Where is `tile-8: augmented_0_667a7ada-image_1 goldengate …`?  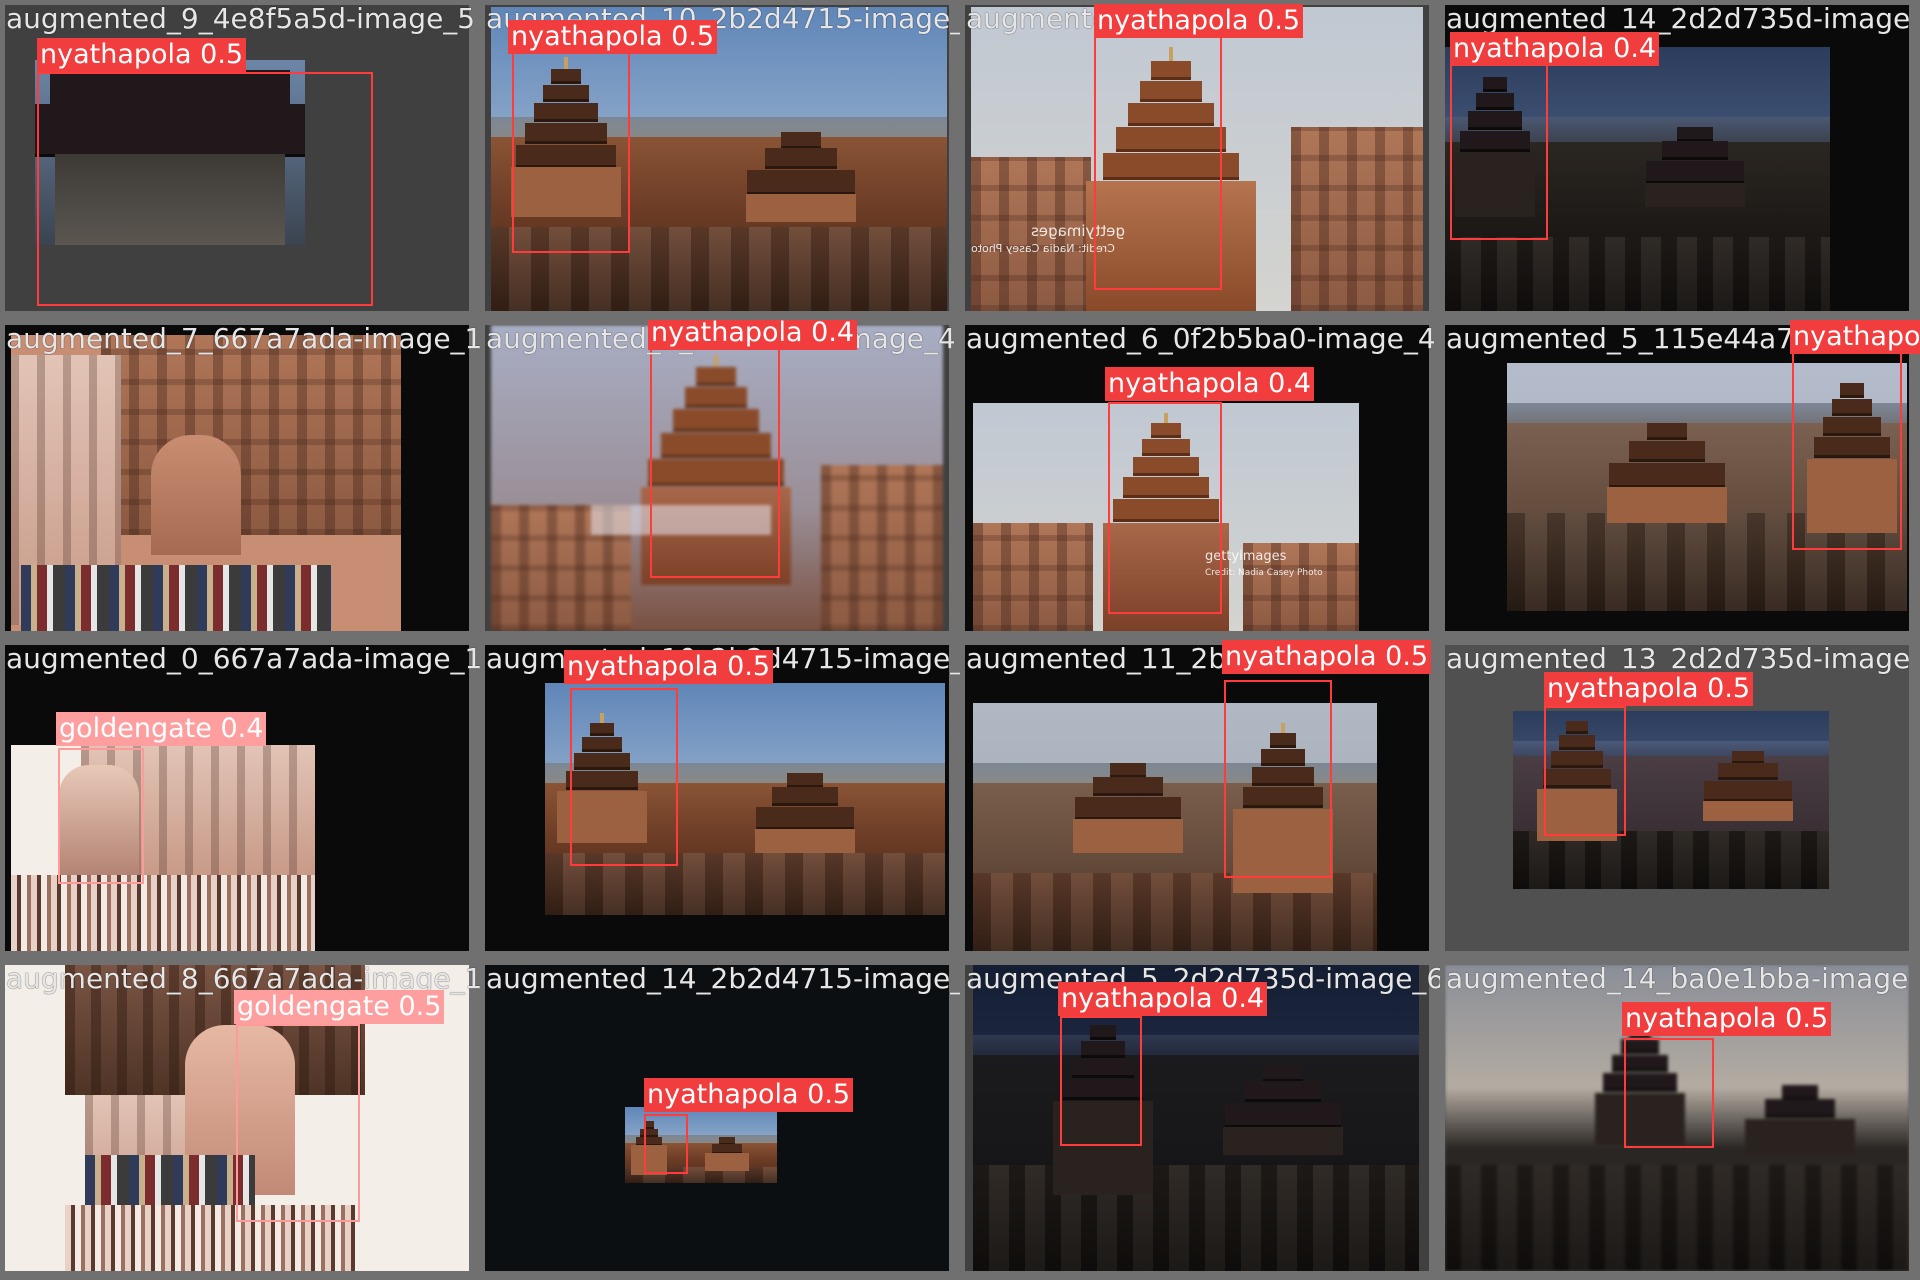 tile-8: augmented_0_667a7ada-image_1 goldengate … is located at coordinates (240, 800).